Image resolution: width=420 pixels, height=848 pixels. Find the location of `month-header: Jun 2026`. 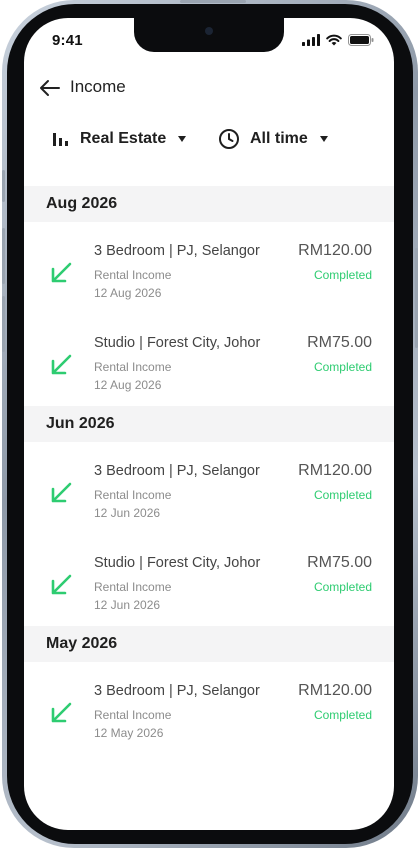

month-header: Jun 2026 is located at coordinates (209, 424).